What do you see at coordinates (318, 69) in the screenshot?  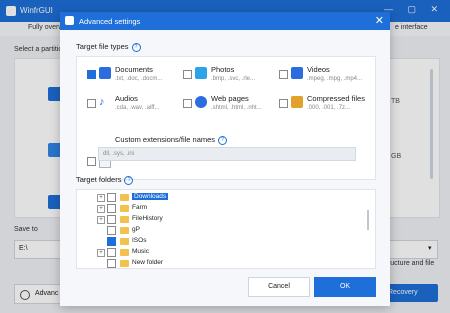 I see `videos-title: Videos` at bounding box center [318, 69].